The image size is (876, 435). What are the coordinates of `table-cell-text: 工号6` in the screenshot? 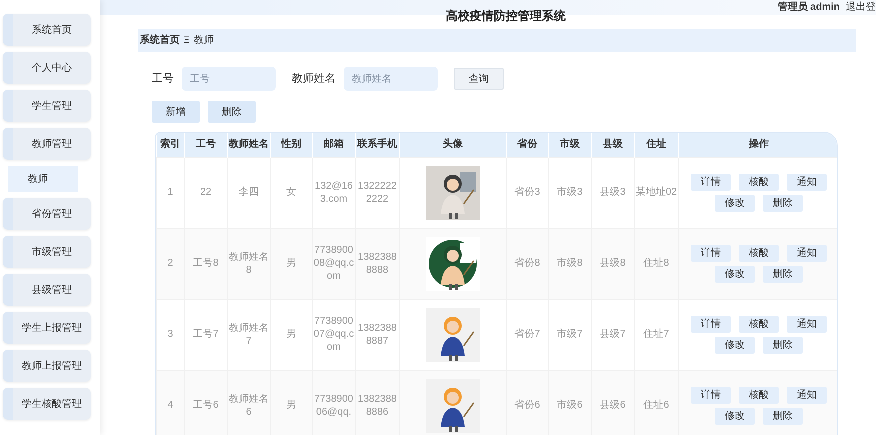 It's located at (206, 405).